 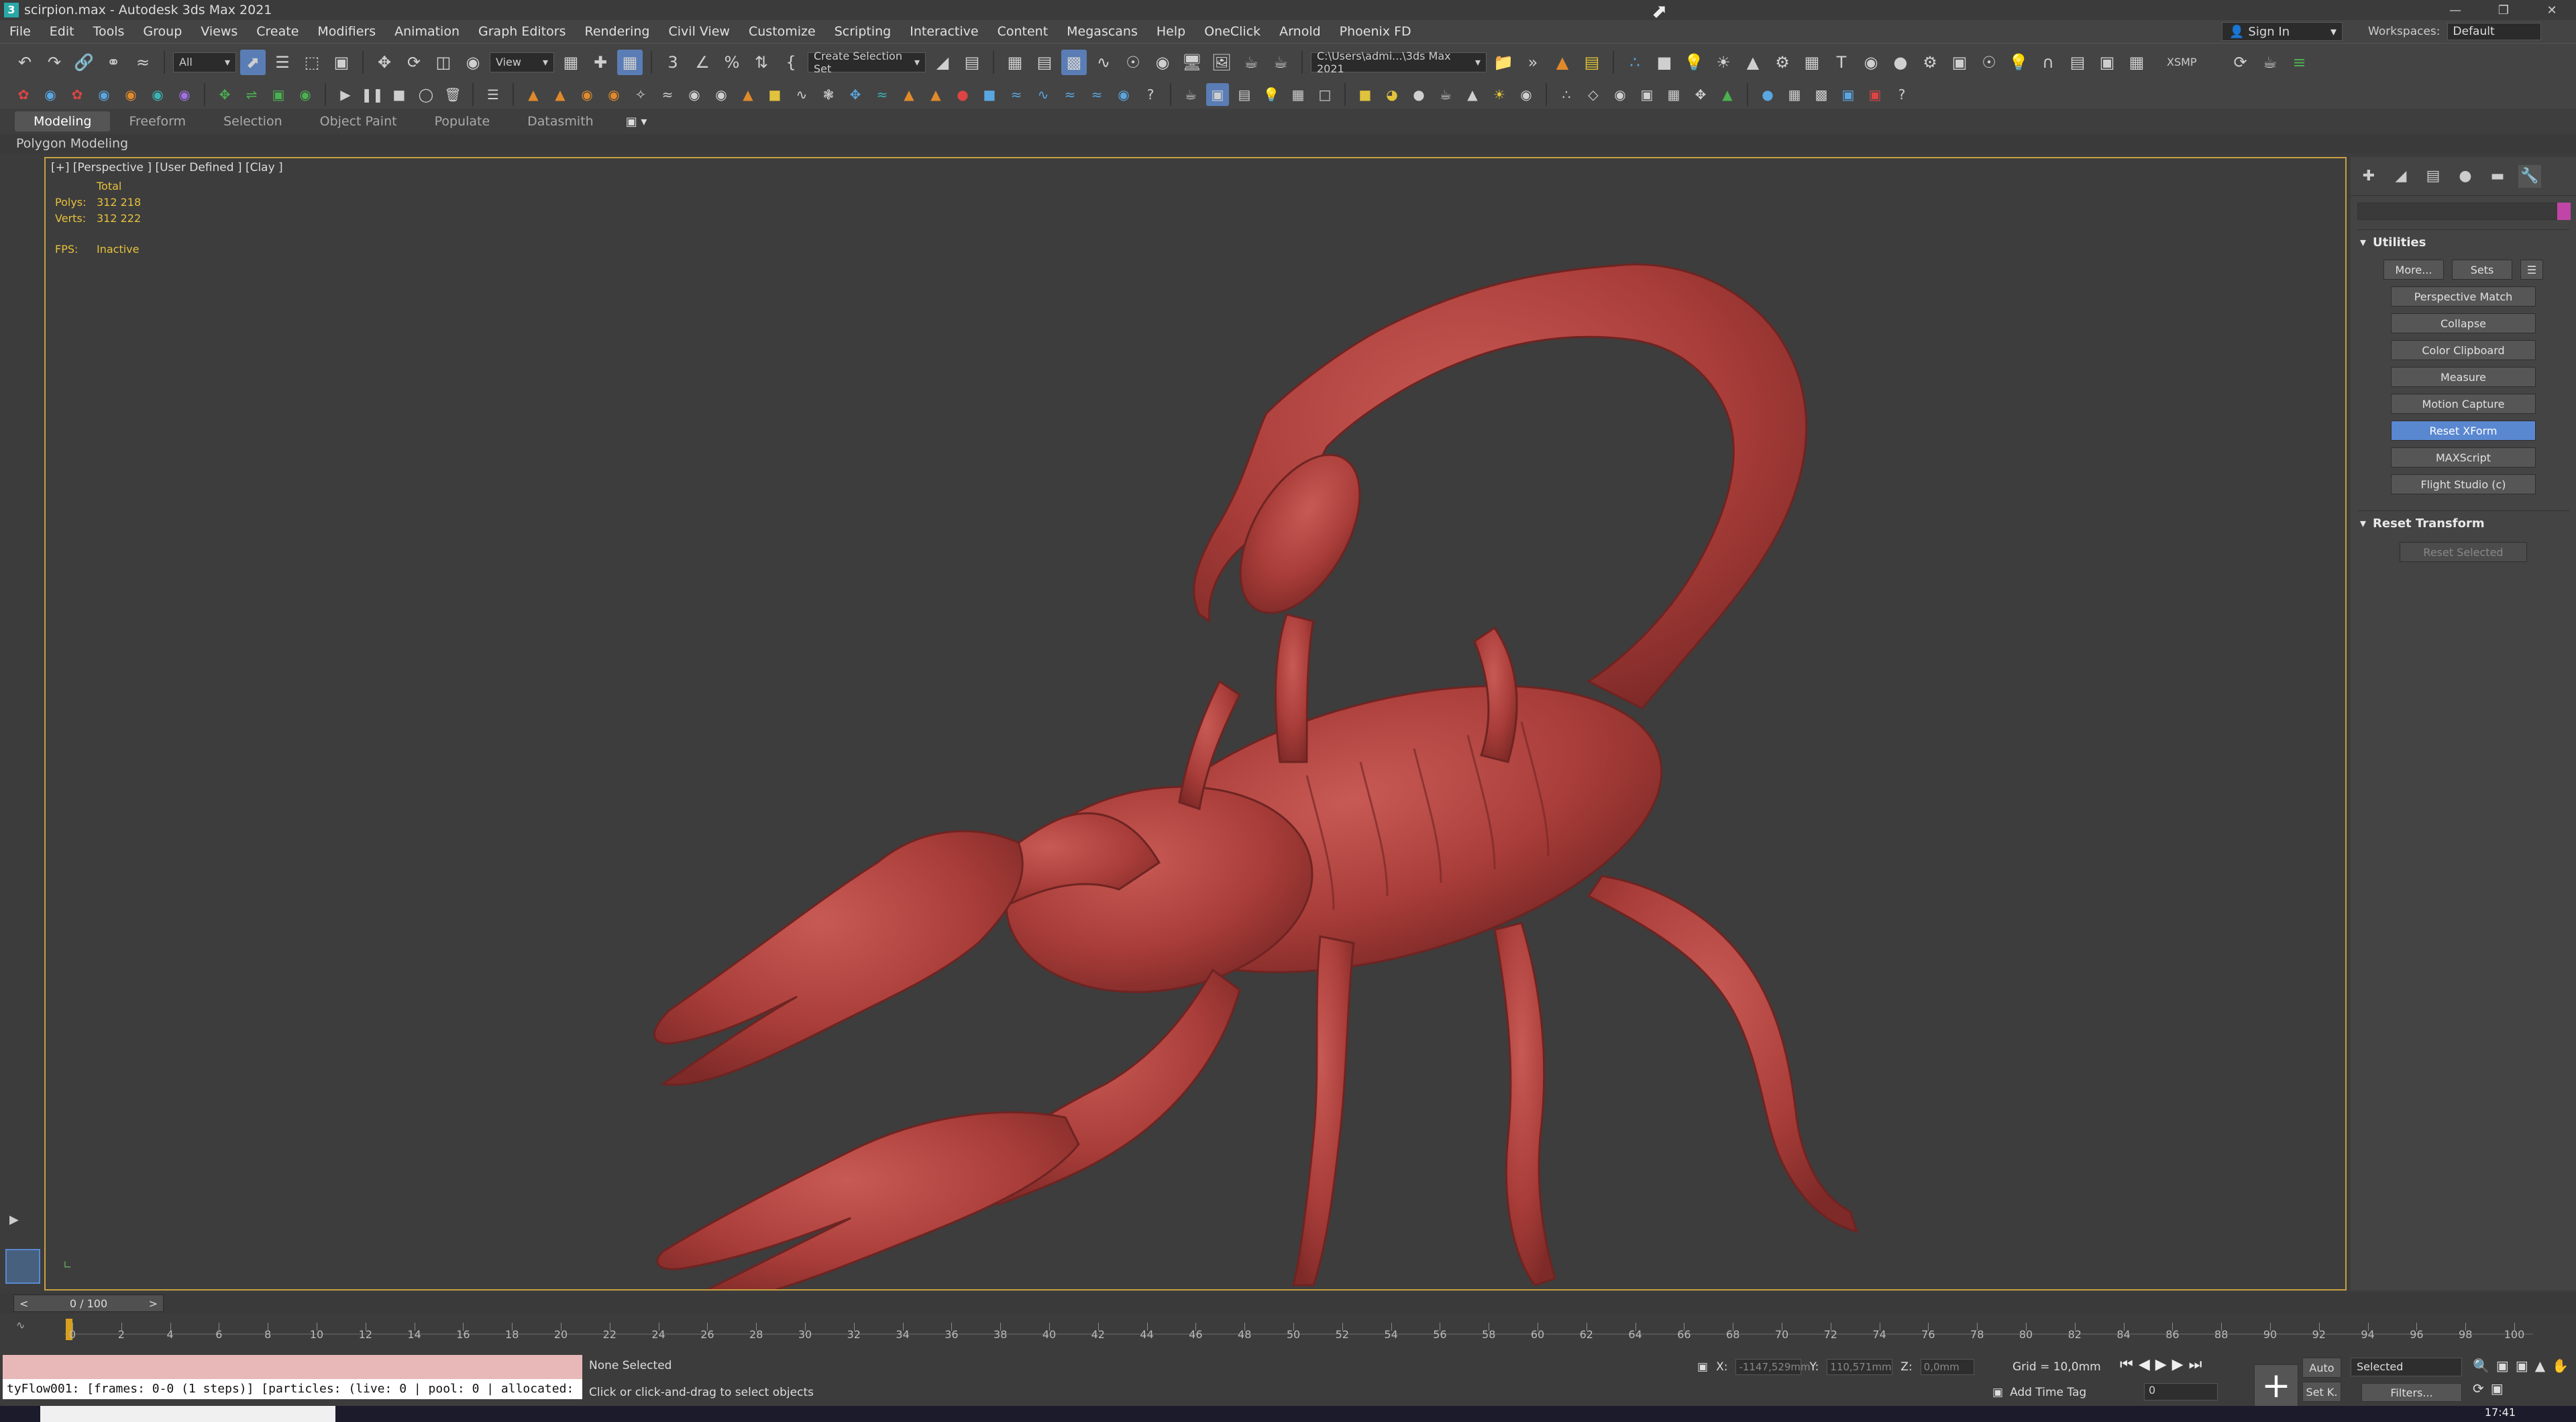 I want to click on select-manipulate-icon: ✚, so click(x=600, y=62).